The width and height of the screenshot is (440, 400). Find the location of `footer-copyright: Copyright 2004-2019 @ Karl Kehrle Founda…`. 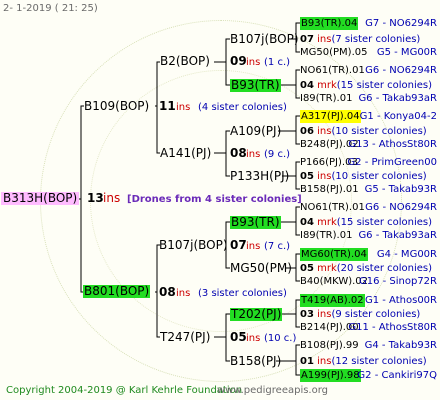

footer-copyright: Copyright 2004-2019 @ Karl Kehrle Founda… is located at coordinates (124, 390).